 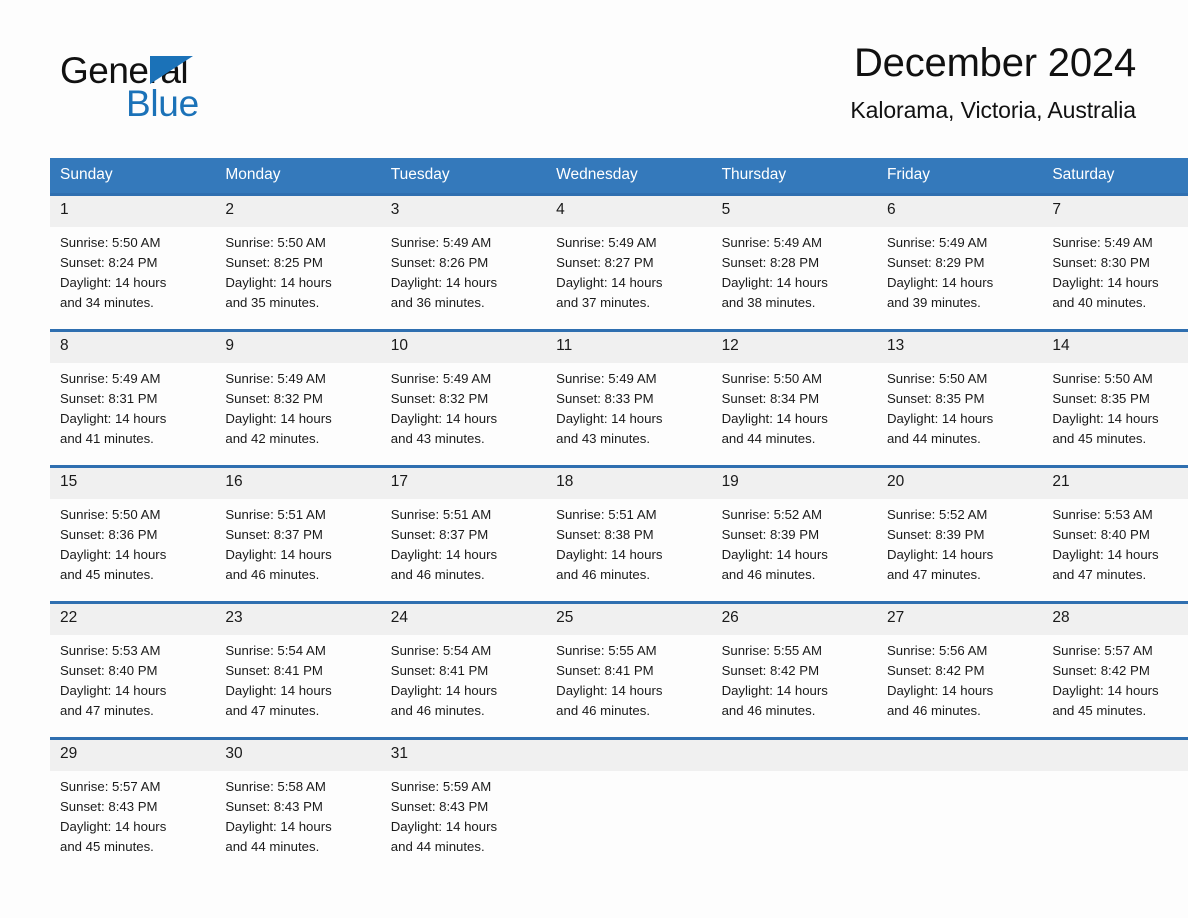 What do you see at coordinates (770, 399) in the screenshot?
I see `sunset-text: Sunset: 8:34 PM` at bounding box center [770, 399].